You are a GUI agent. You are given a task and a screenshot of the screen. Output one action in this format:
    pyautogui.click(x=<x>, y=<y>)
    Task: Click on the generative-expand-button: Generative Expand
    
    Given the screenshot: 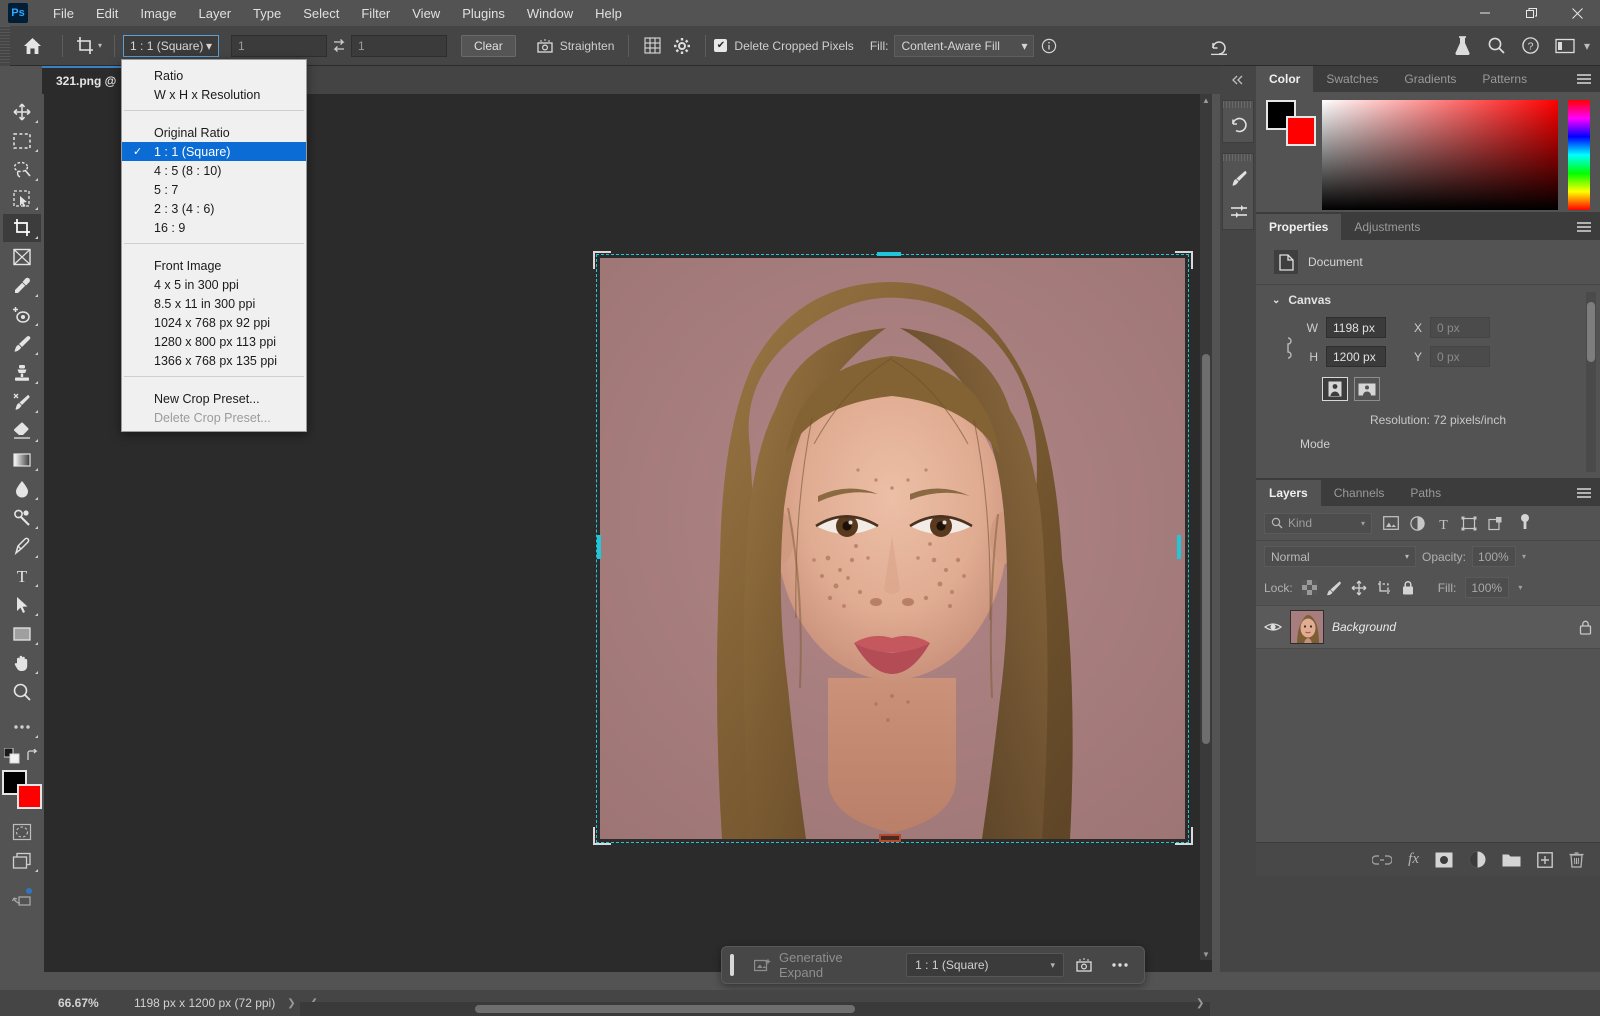 What is the action you would take?
    pyautogui.click(x=822, y=965)
    